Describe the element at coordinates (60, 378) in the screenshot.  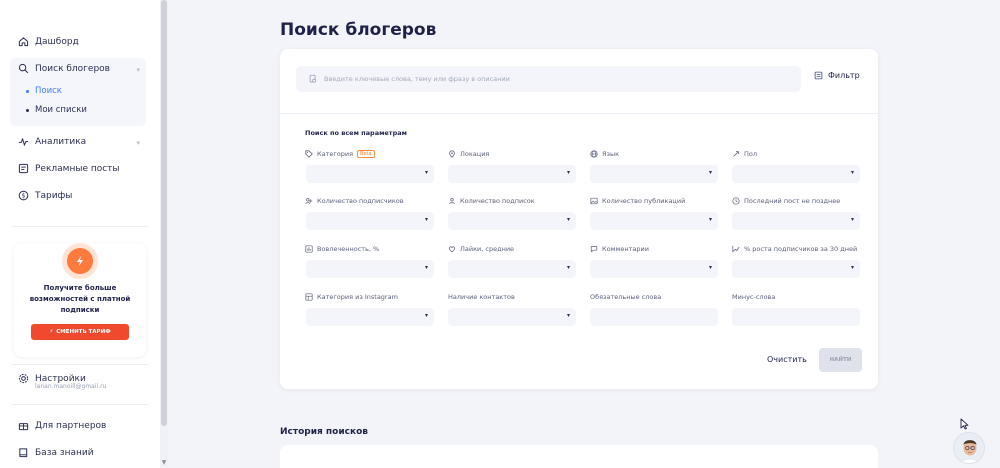
I see `sidebar-item-label: Настройки` at that location.